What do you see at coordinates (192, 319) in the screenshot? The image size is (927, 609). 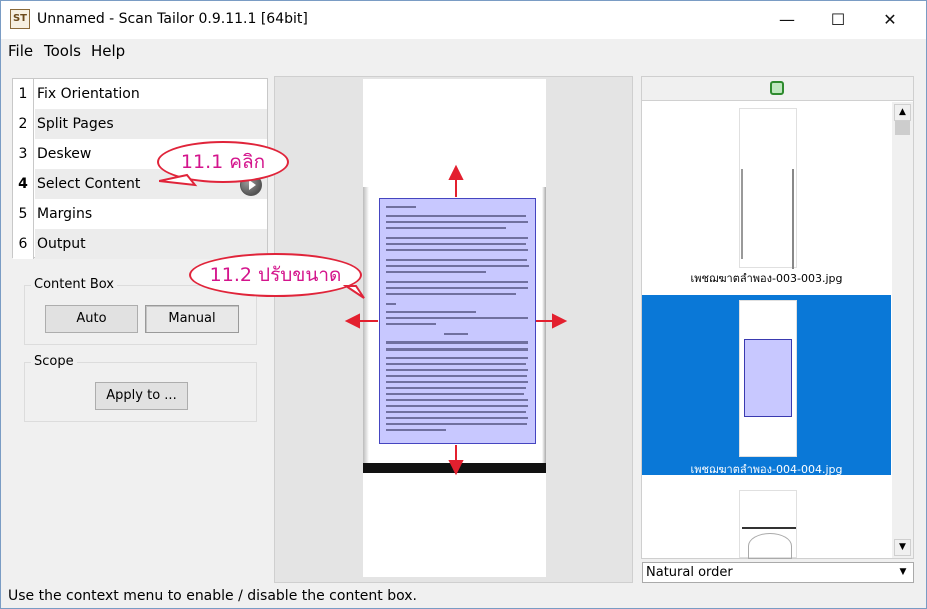 I see `manual-button: Manual` at bounding box center [192, 319].